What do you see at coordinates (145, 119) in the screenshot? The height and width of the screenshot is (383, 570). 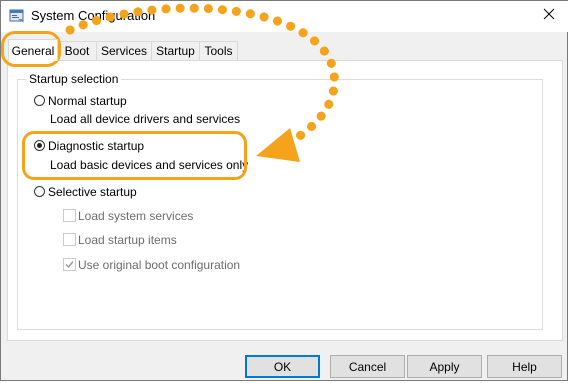 I see `normal-startup-description: Load all device drivers and services` at bounding box center [145, 119].